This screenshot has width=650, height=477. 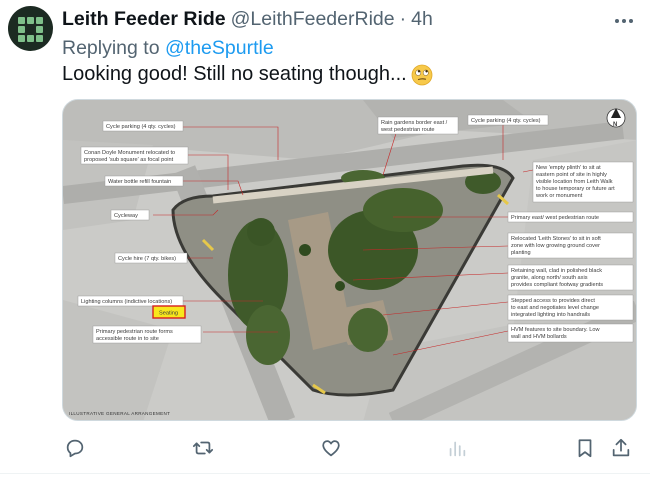 What do you see at coordinates (144, 19) in the screenshot?
I see `author-name: Leith Feeder Ride` at bounding box center [144, 19].